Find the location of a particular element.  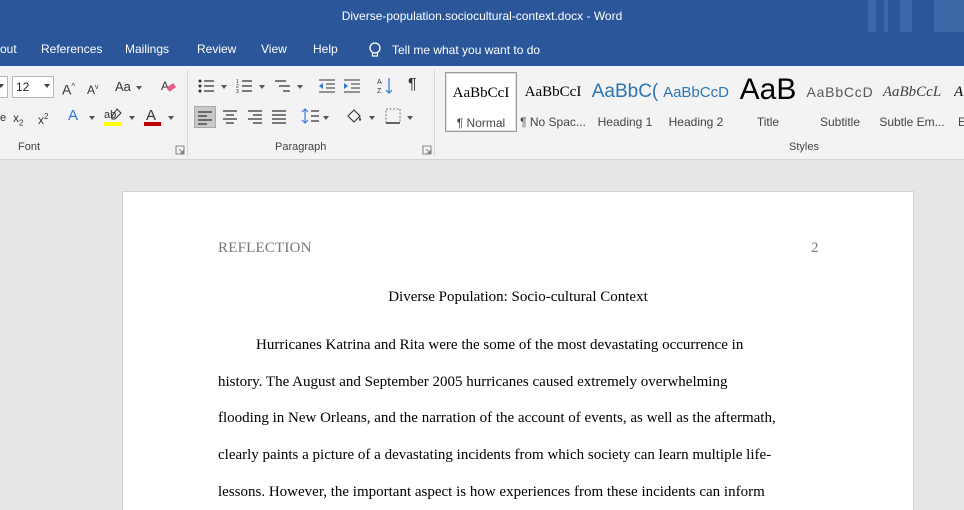

line-spacing-icon is located at coordinates (311, 118).